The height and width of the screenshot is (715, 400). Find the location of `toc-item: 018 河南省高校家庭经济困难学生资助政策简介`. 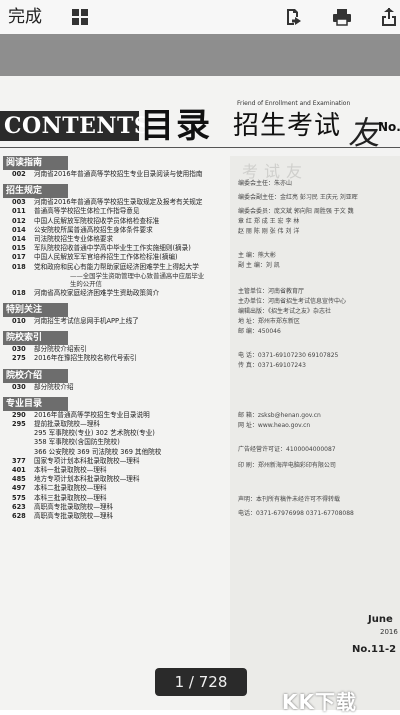

toc-item: 018 河南省高校家庭经济困难学生资助政策简介 is located at coordinates (113, 293).